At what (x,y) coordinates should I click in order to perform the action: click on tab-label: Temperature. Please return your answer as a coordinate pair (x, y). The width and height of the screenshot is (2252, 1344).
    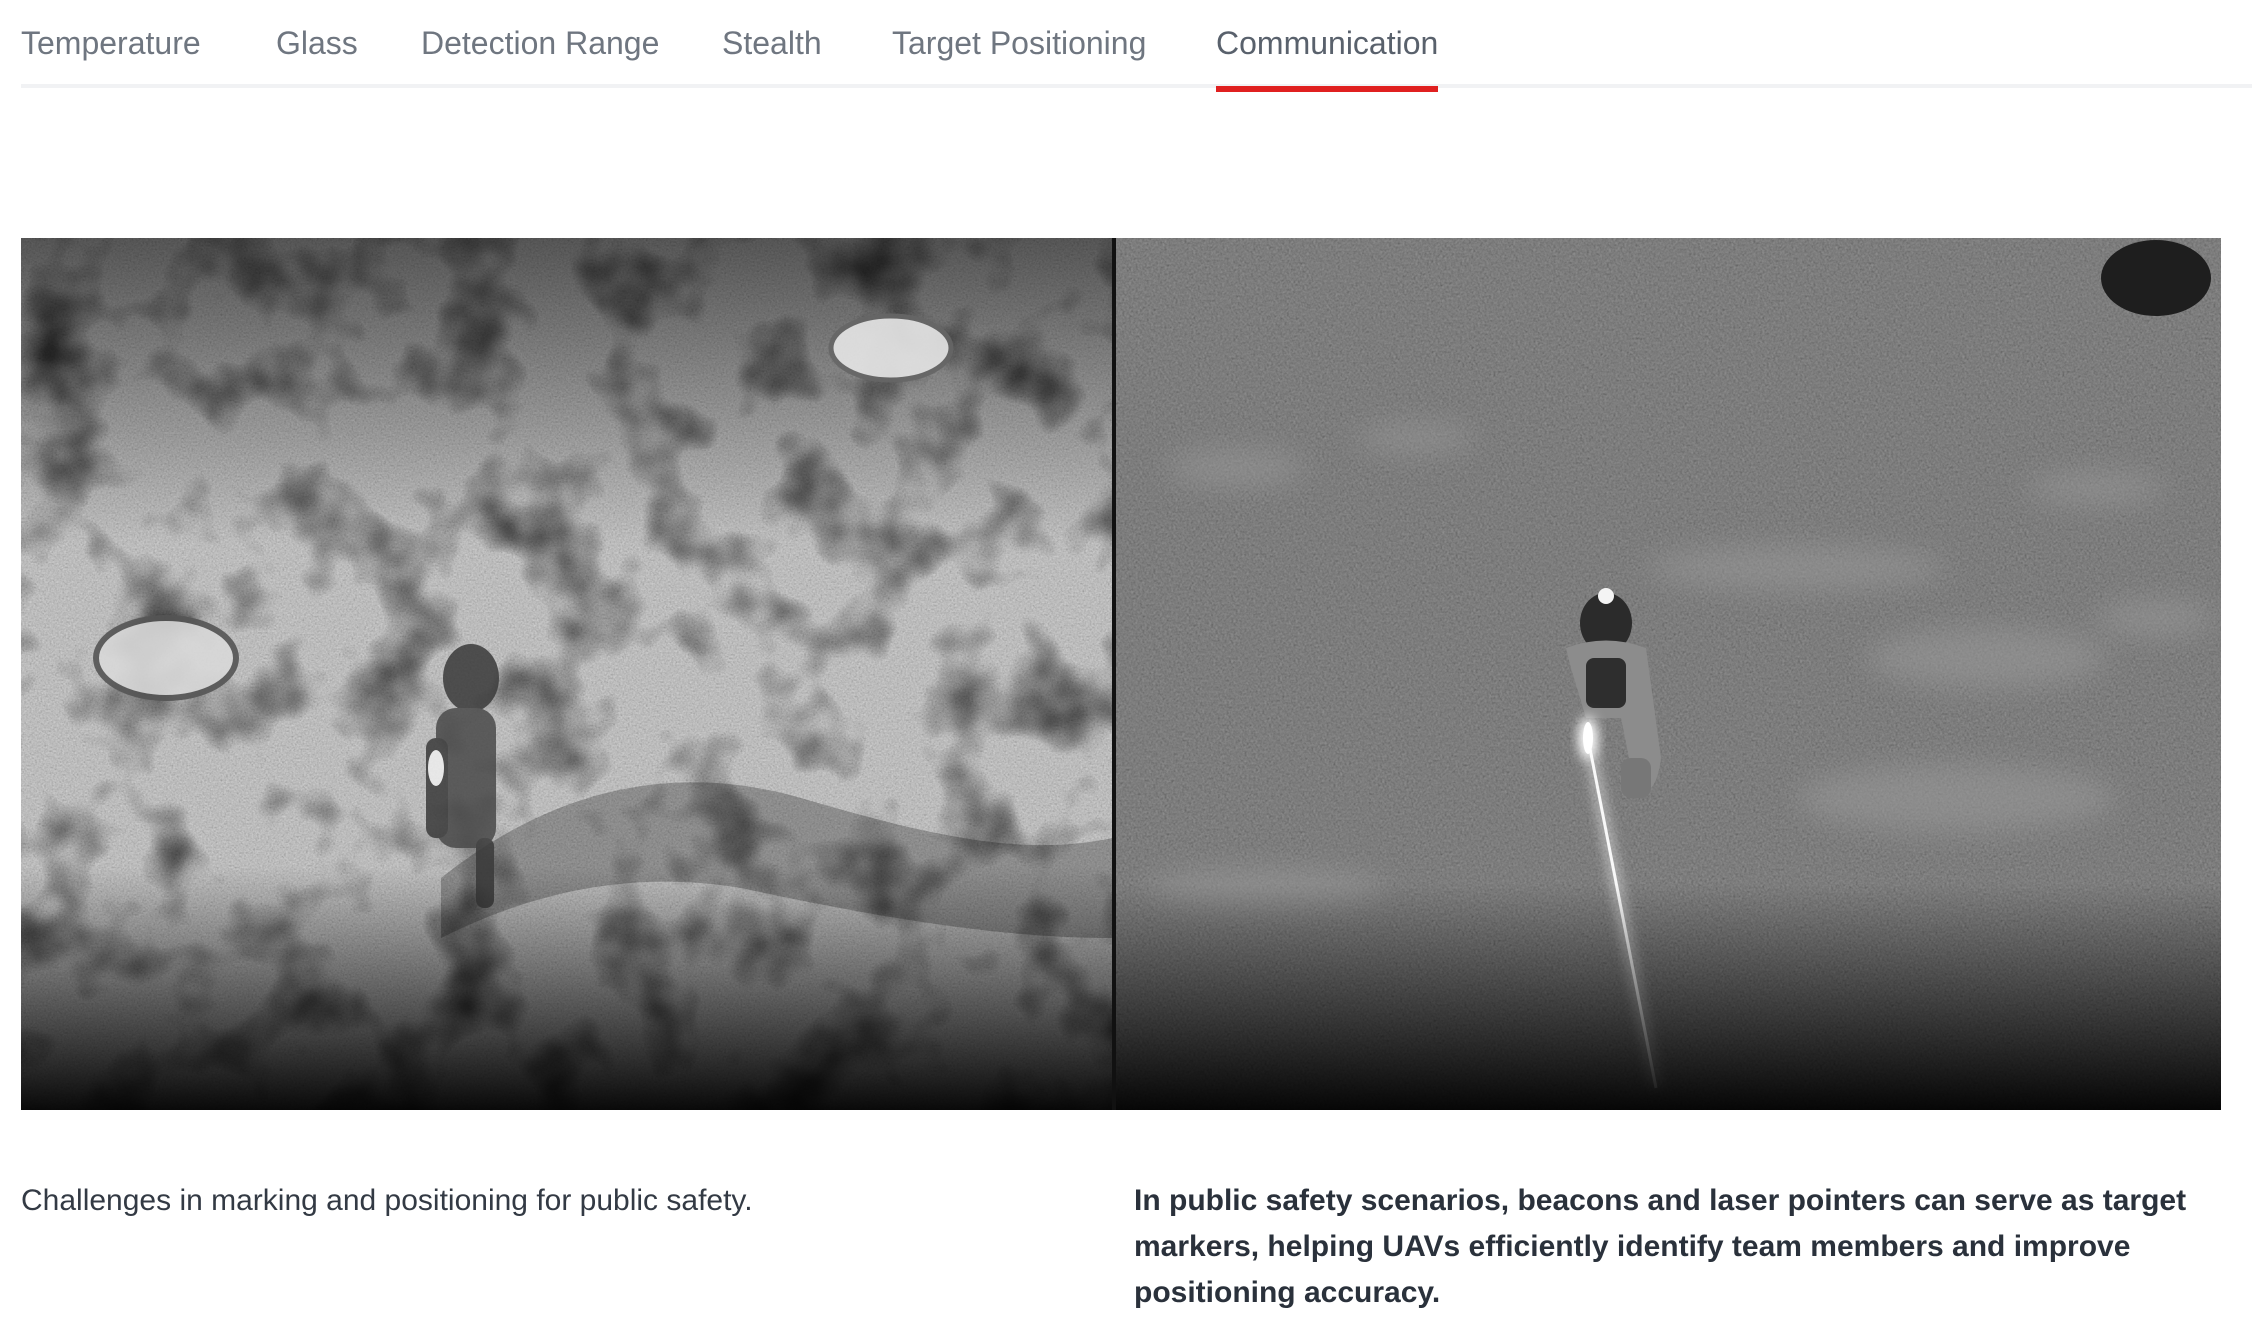
    Looking at the image, I should click on (111, 43).